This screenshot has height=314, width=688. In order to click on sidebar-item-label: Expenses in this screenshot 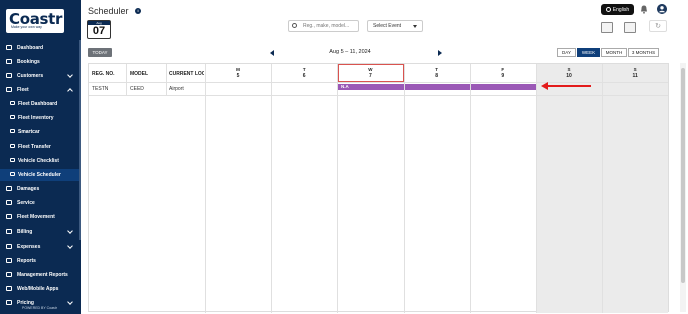, I will do `click(29, 247)`.